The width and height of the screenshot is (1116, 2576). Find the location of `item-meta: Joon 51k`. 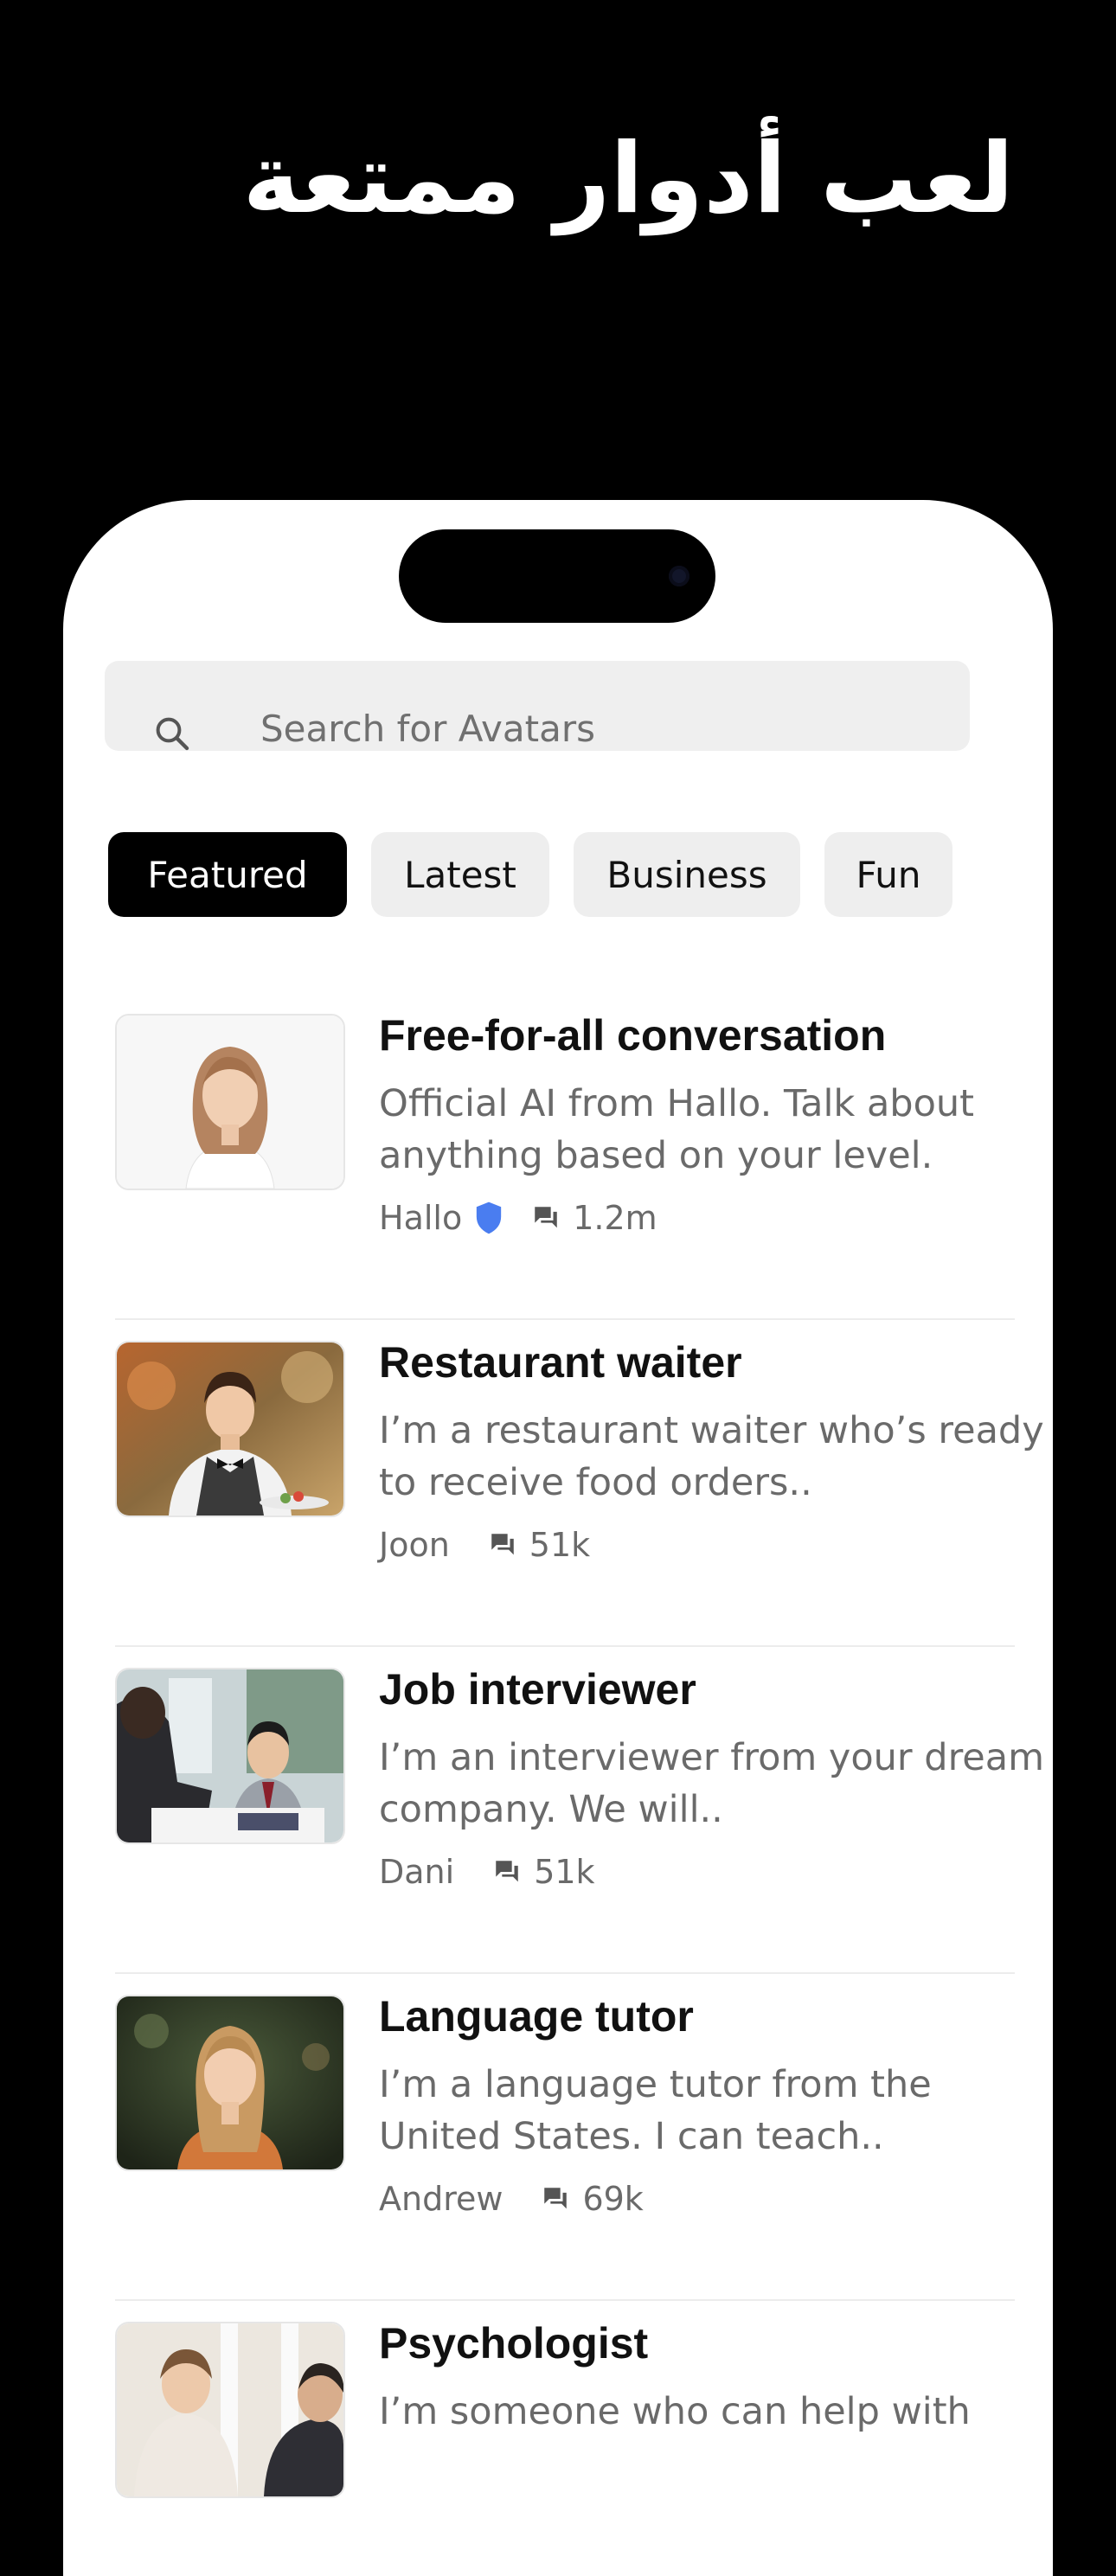

item-meta: Joon 51k is located at coordinates (485, 1545).